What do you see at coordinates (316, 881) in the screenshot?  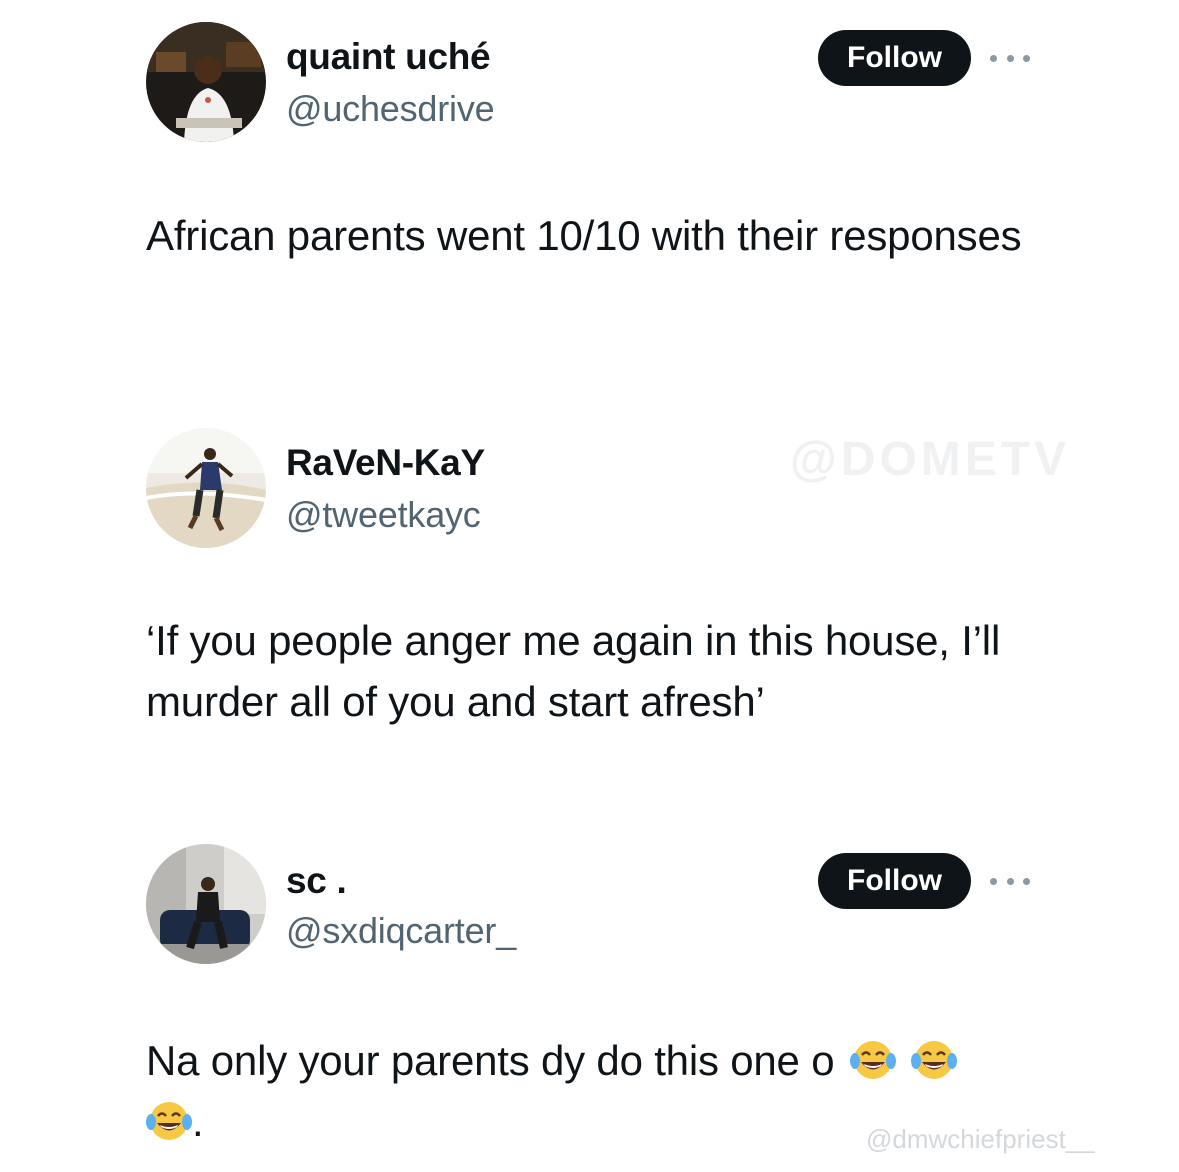 I see `display-name: sc .` at bounding box center [316, 881].